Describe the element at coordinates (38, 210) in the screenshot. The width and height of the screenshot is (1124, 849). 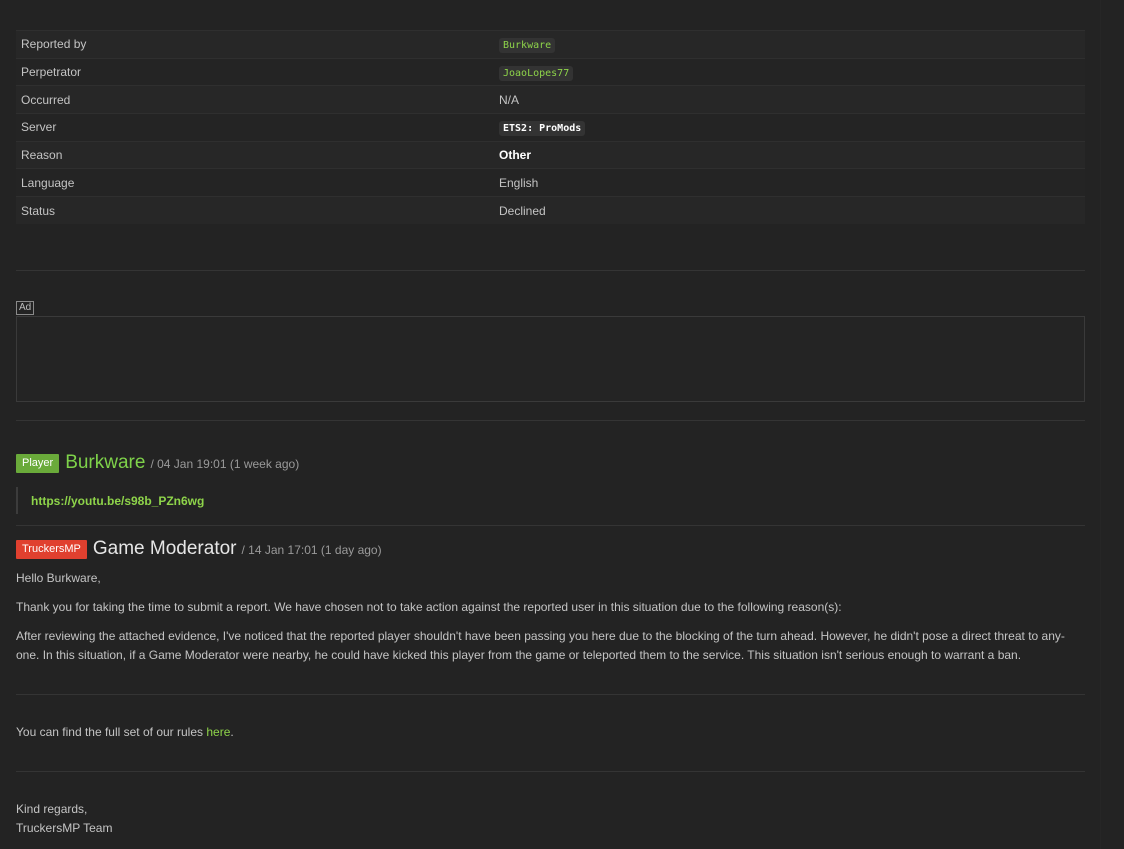
I see `row-label-status: Status` at that location.